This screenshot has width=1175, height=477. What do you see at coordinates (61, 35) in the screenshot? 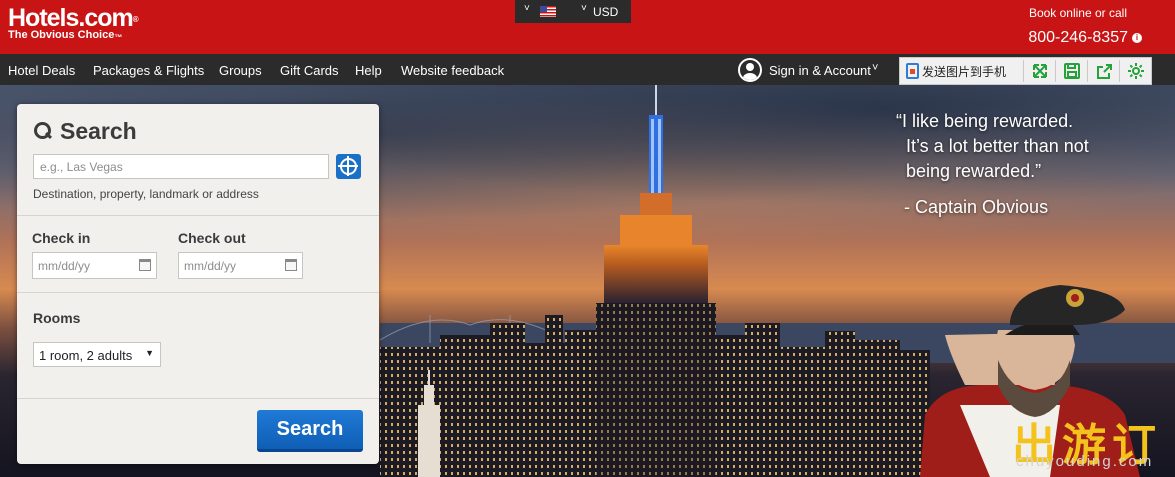
I see `logo-tagline: The Obvious Choice` at bounding box center [61, 35].